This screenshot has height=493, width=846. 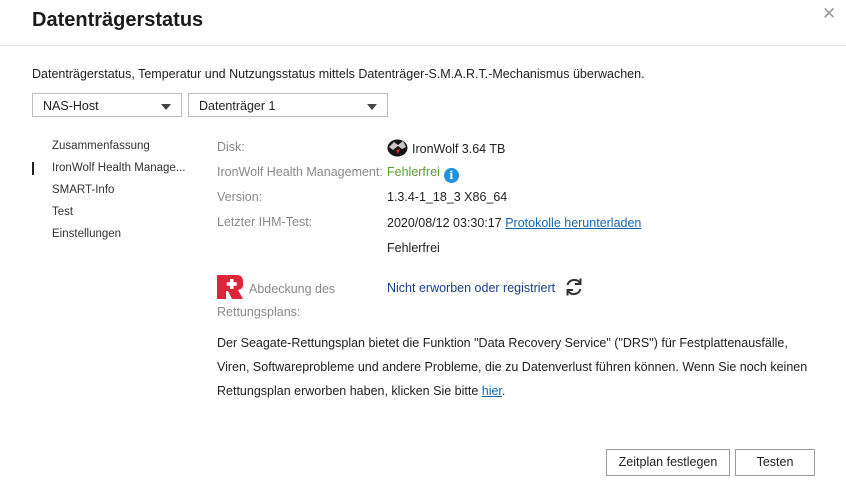 What do you see at coordinates (265, 222) in the screenshot?
I see `last-test-label: Letzter IHM-Test:` at bounding box center [265, 222].